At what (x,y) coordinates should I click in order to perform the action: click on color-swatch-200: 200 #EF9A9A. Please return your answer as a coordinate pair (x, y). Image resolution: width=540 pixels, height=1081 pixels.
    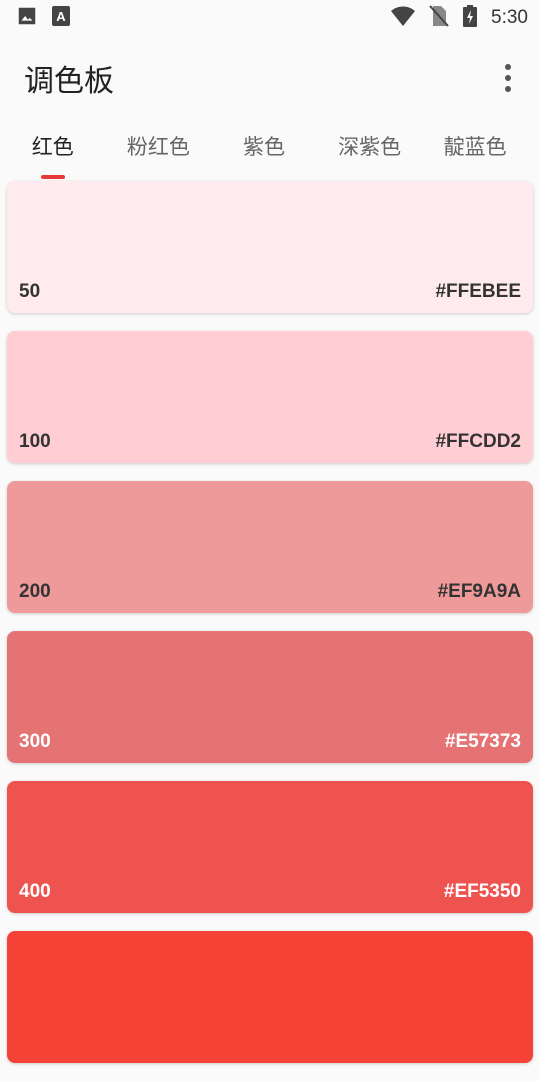
    Looking at the image, I should click on (270, 547).